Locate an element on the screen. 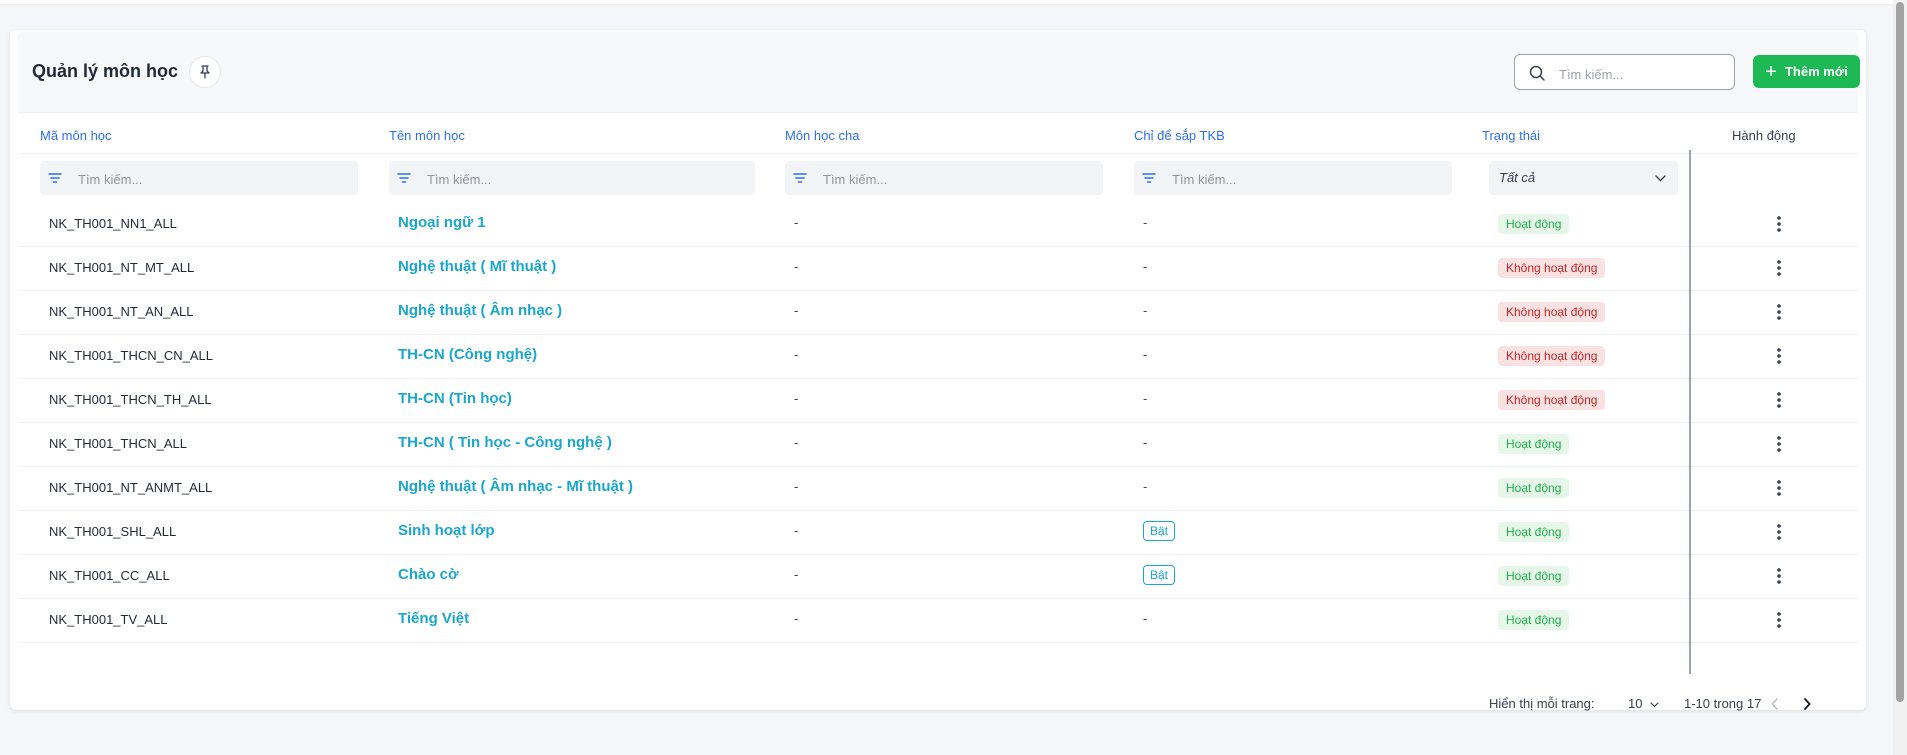  subject-code: NK_TH001_THCN_ALL is located at coordinates (118, 443).